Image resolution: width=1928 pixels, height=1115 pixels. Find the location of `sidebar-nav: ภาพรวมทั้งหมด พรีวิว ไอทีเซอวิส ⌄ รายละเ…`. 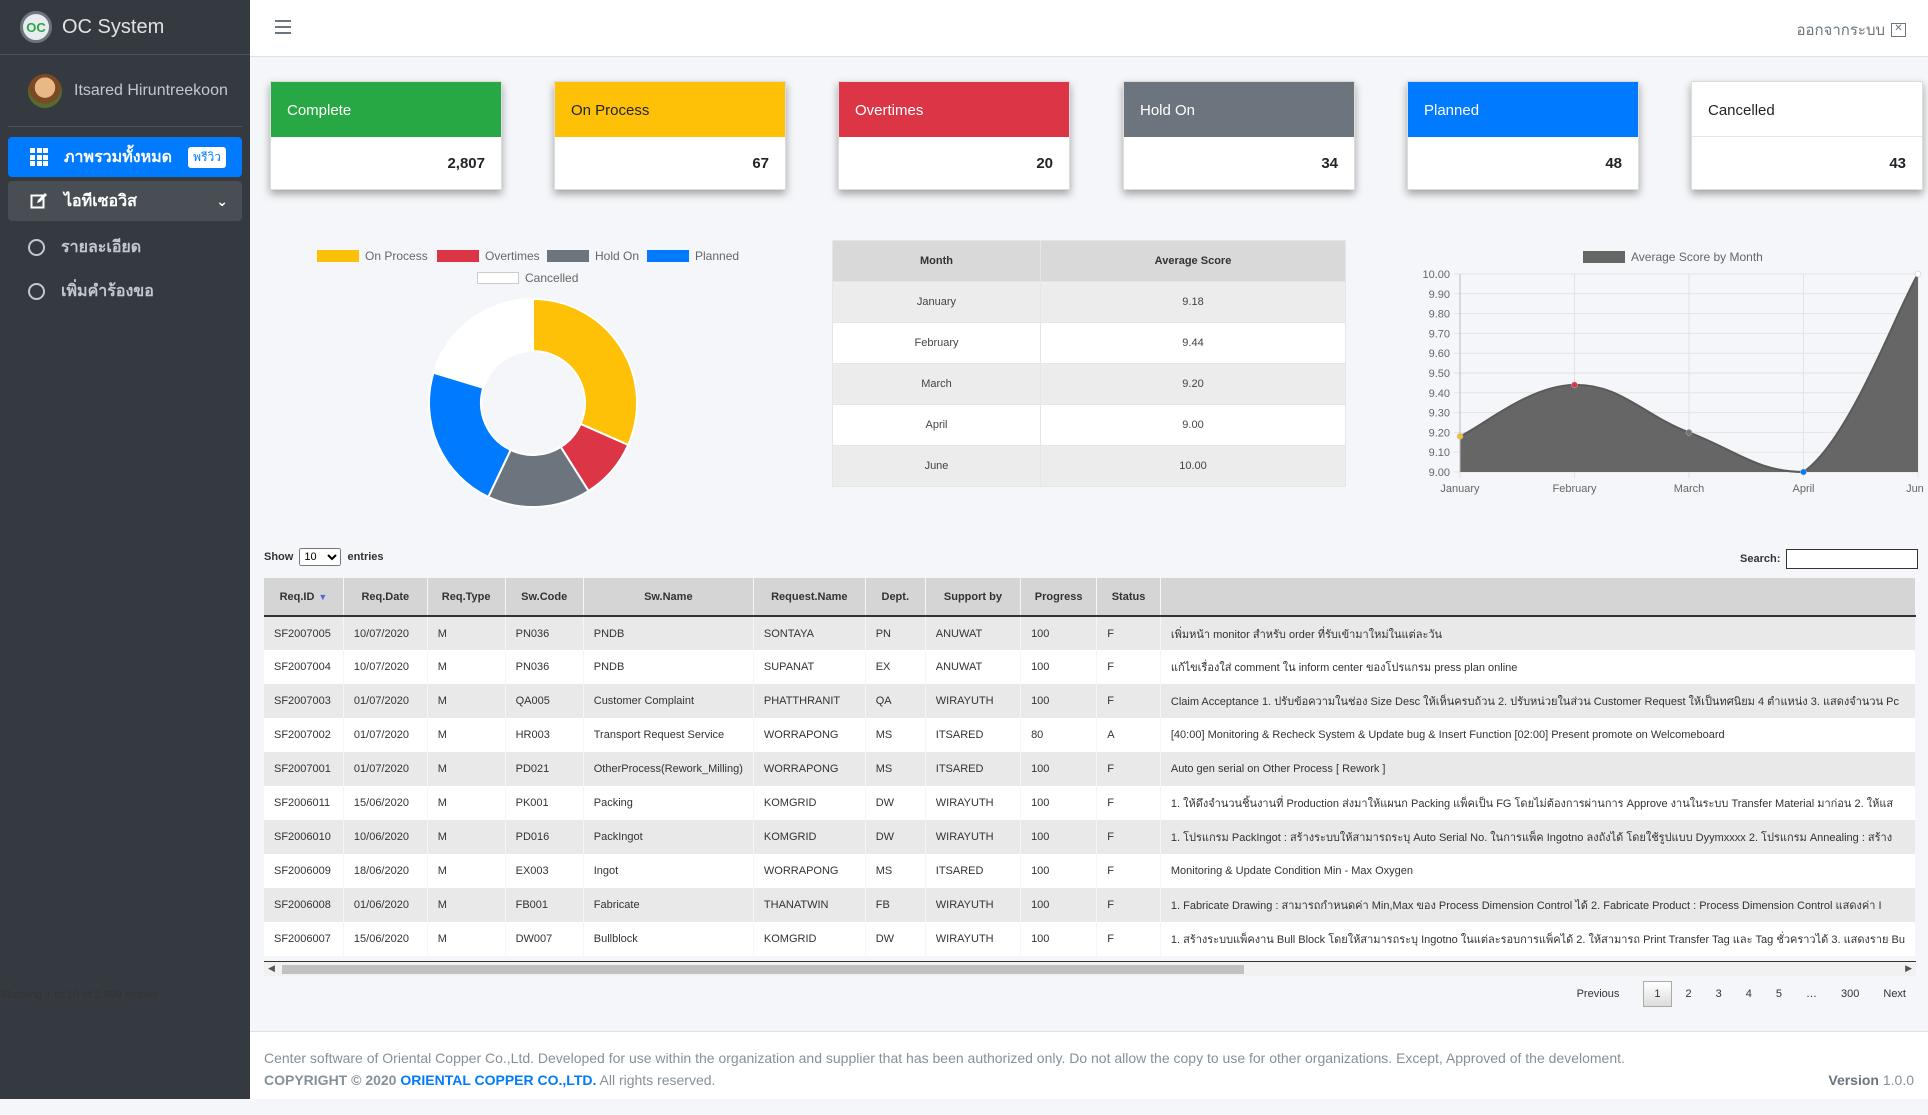

sidebar-nav: ภาพรวมทั้งหมด พรีวิว ไอทีเซอวิส ⌄ รายละเ… is located at coordinates (125, 220).